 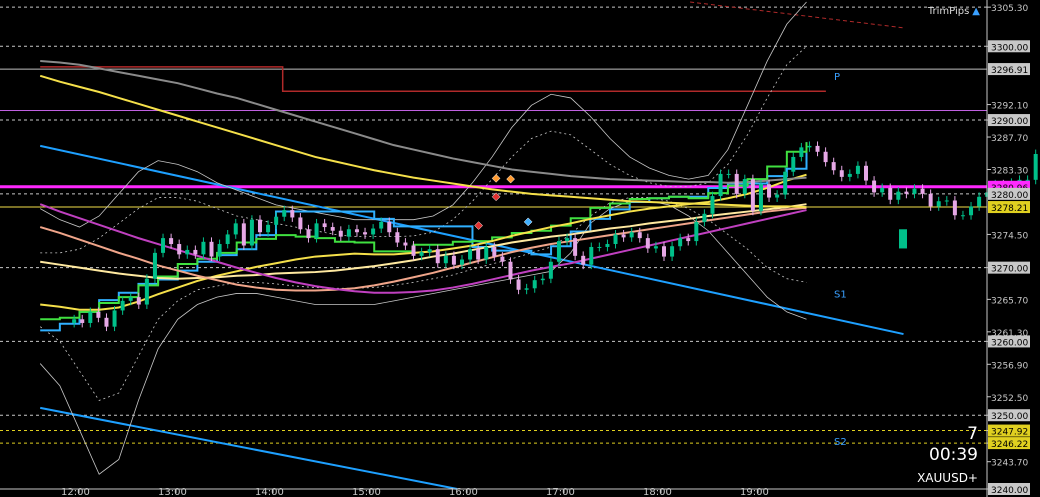 What do you see at coordinates (754, 492) in the screenshot?
I see `time-tick-label: 19:00` at bounding box center [754, 492].